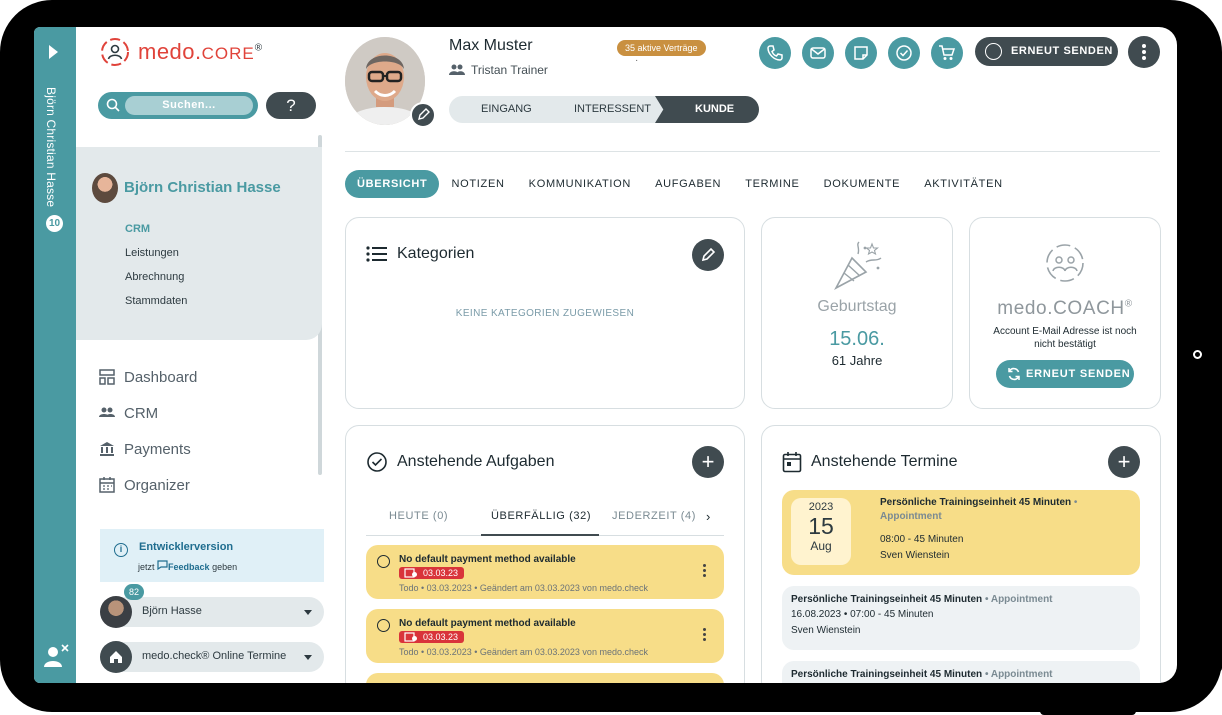 This screenshot has height=715, width=1222. Describe the element at coordinates (1124, 462) in the screenshot. I see `add-appointment-button: +` at that location.